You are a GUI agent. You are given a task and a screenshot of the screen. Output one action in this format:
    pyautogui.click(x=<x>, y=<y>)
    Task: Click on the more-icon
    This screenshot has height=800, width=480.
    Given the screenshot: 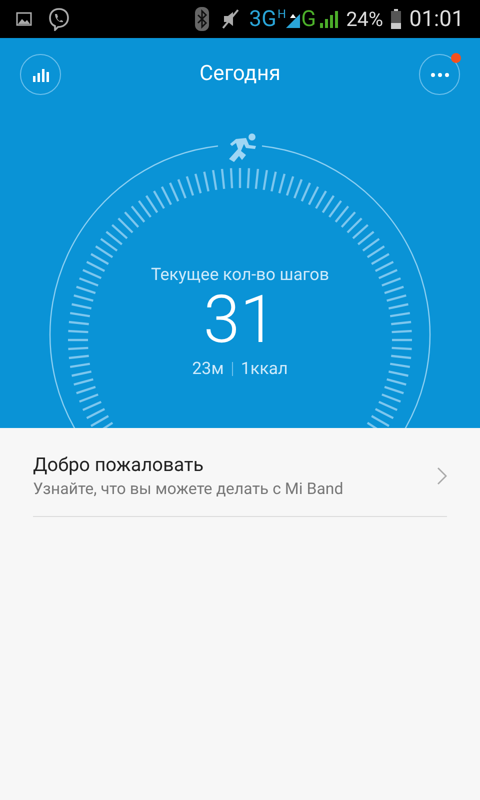 What is the action you would take?
    pyautogui.click(x=439, y=74)
    